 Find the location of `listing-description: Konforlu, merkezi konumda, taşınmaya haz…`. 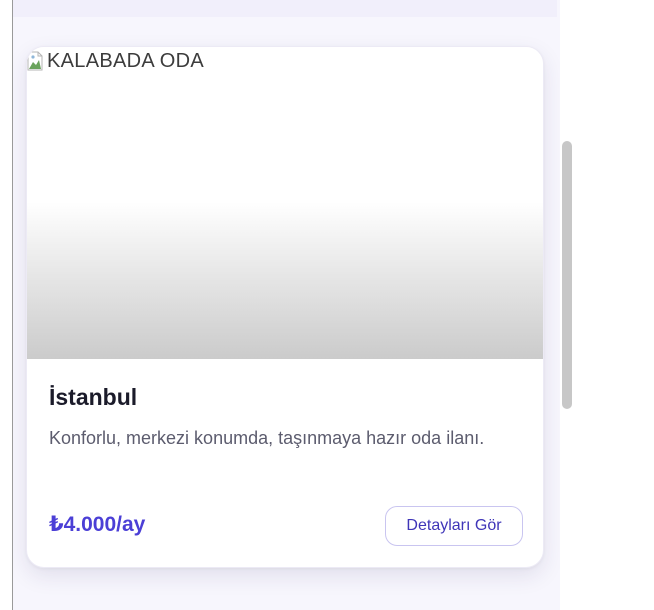

listing-description: Konforlu, merkezi konumda, taşınmaya haz… is located at coordinates (267, 438).